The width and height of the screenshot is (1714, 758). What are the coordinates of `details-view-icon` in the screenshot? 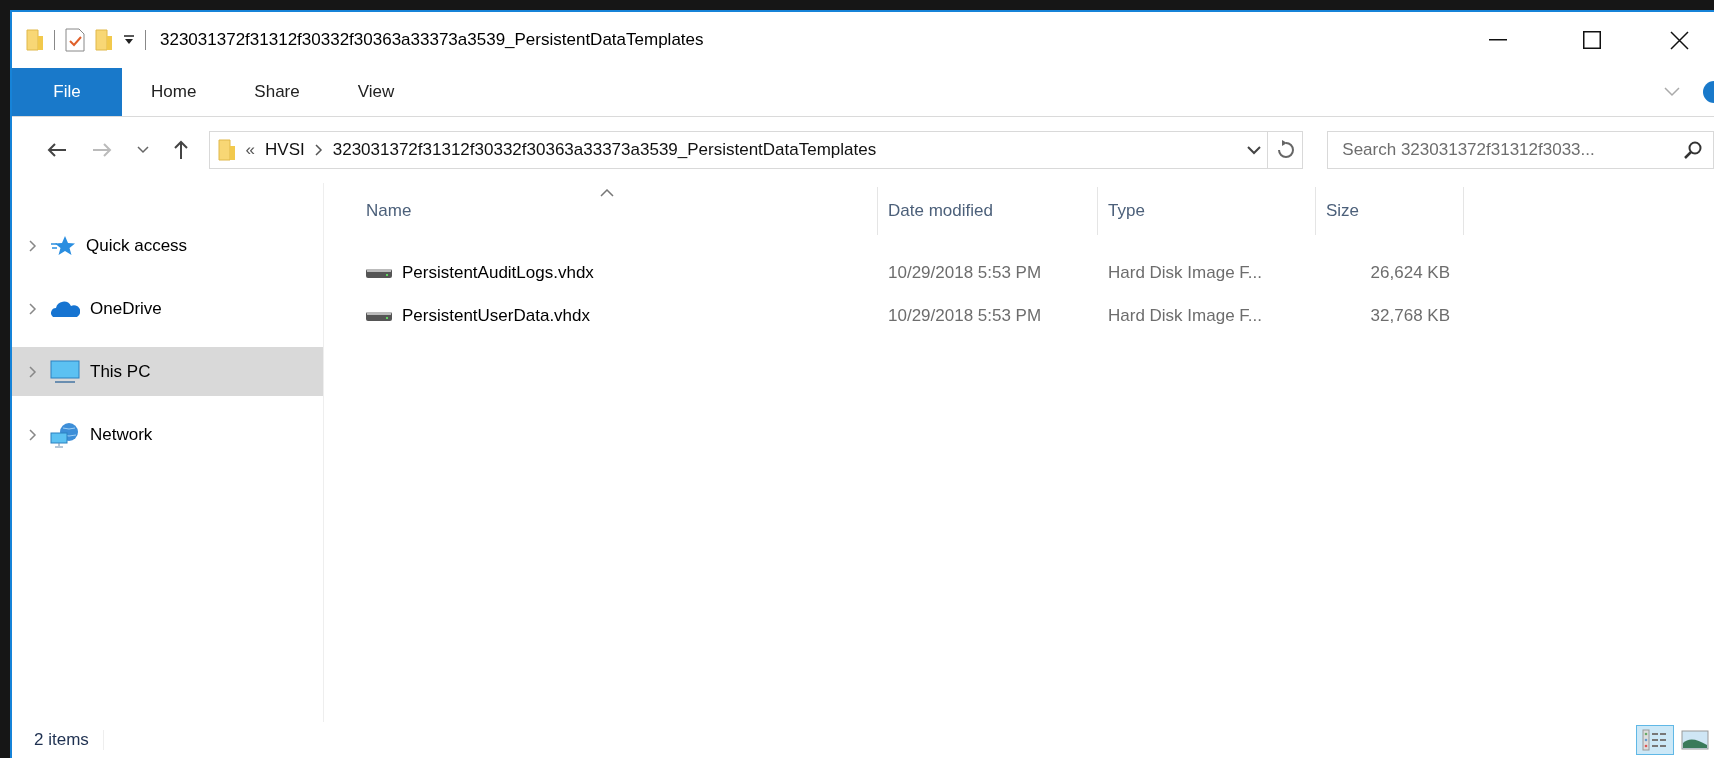 It's located at (1655, 740).